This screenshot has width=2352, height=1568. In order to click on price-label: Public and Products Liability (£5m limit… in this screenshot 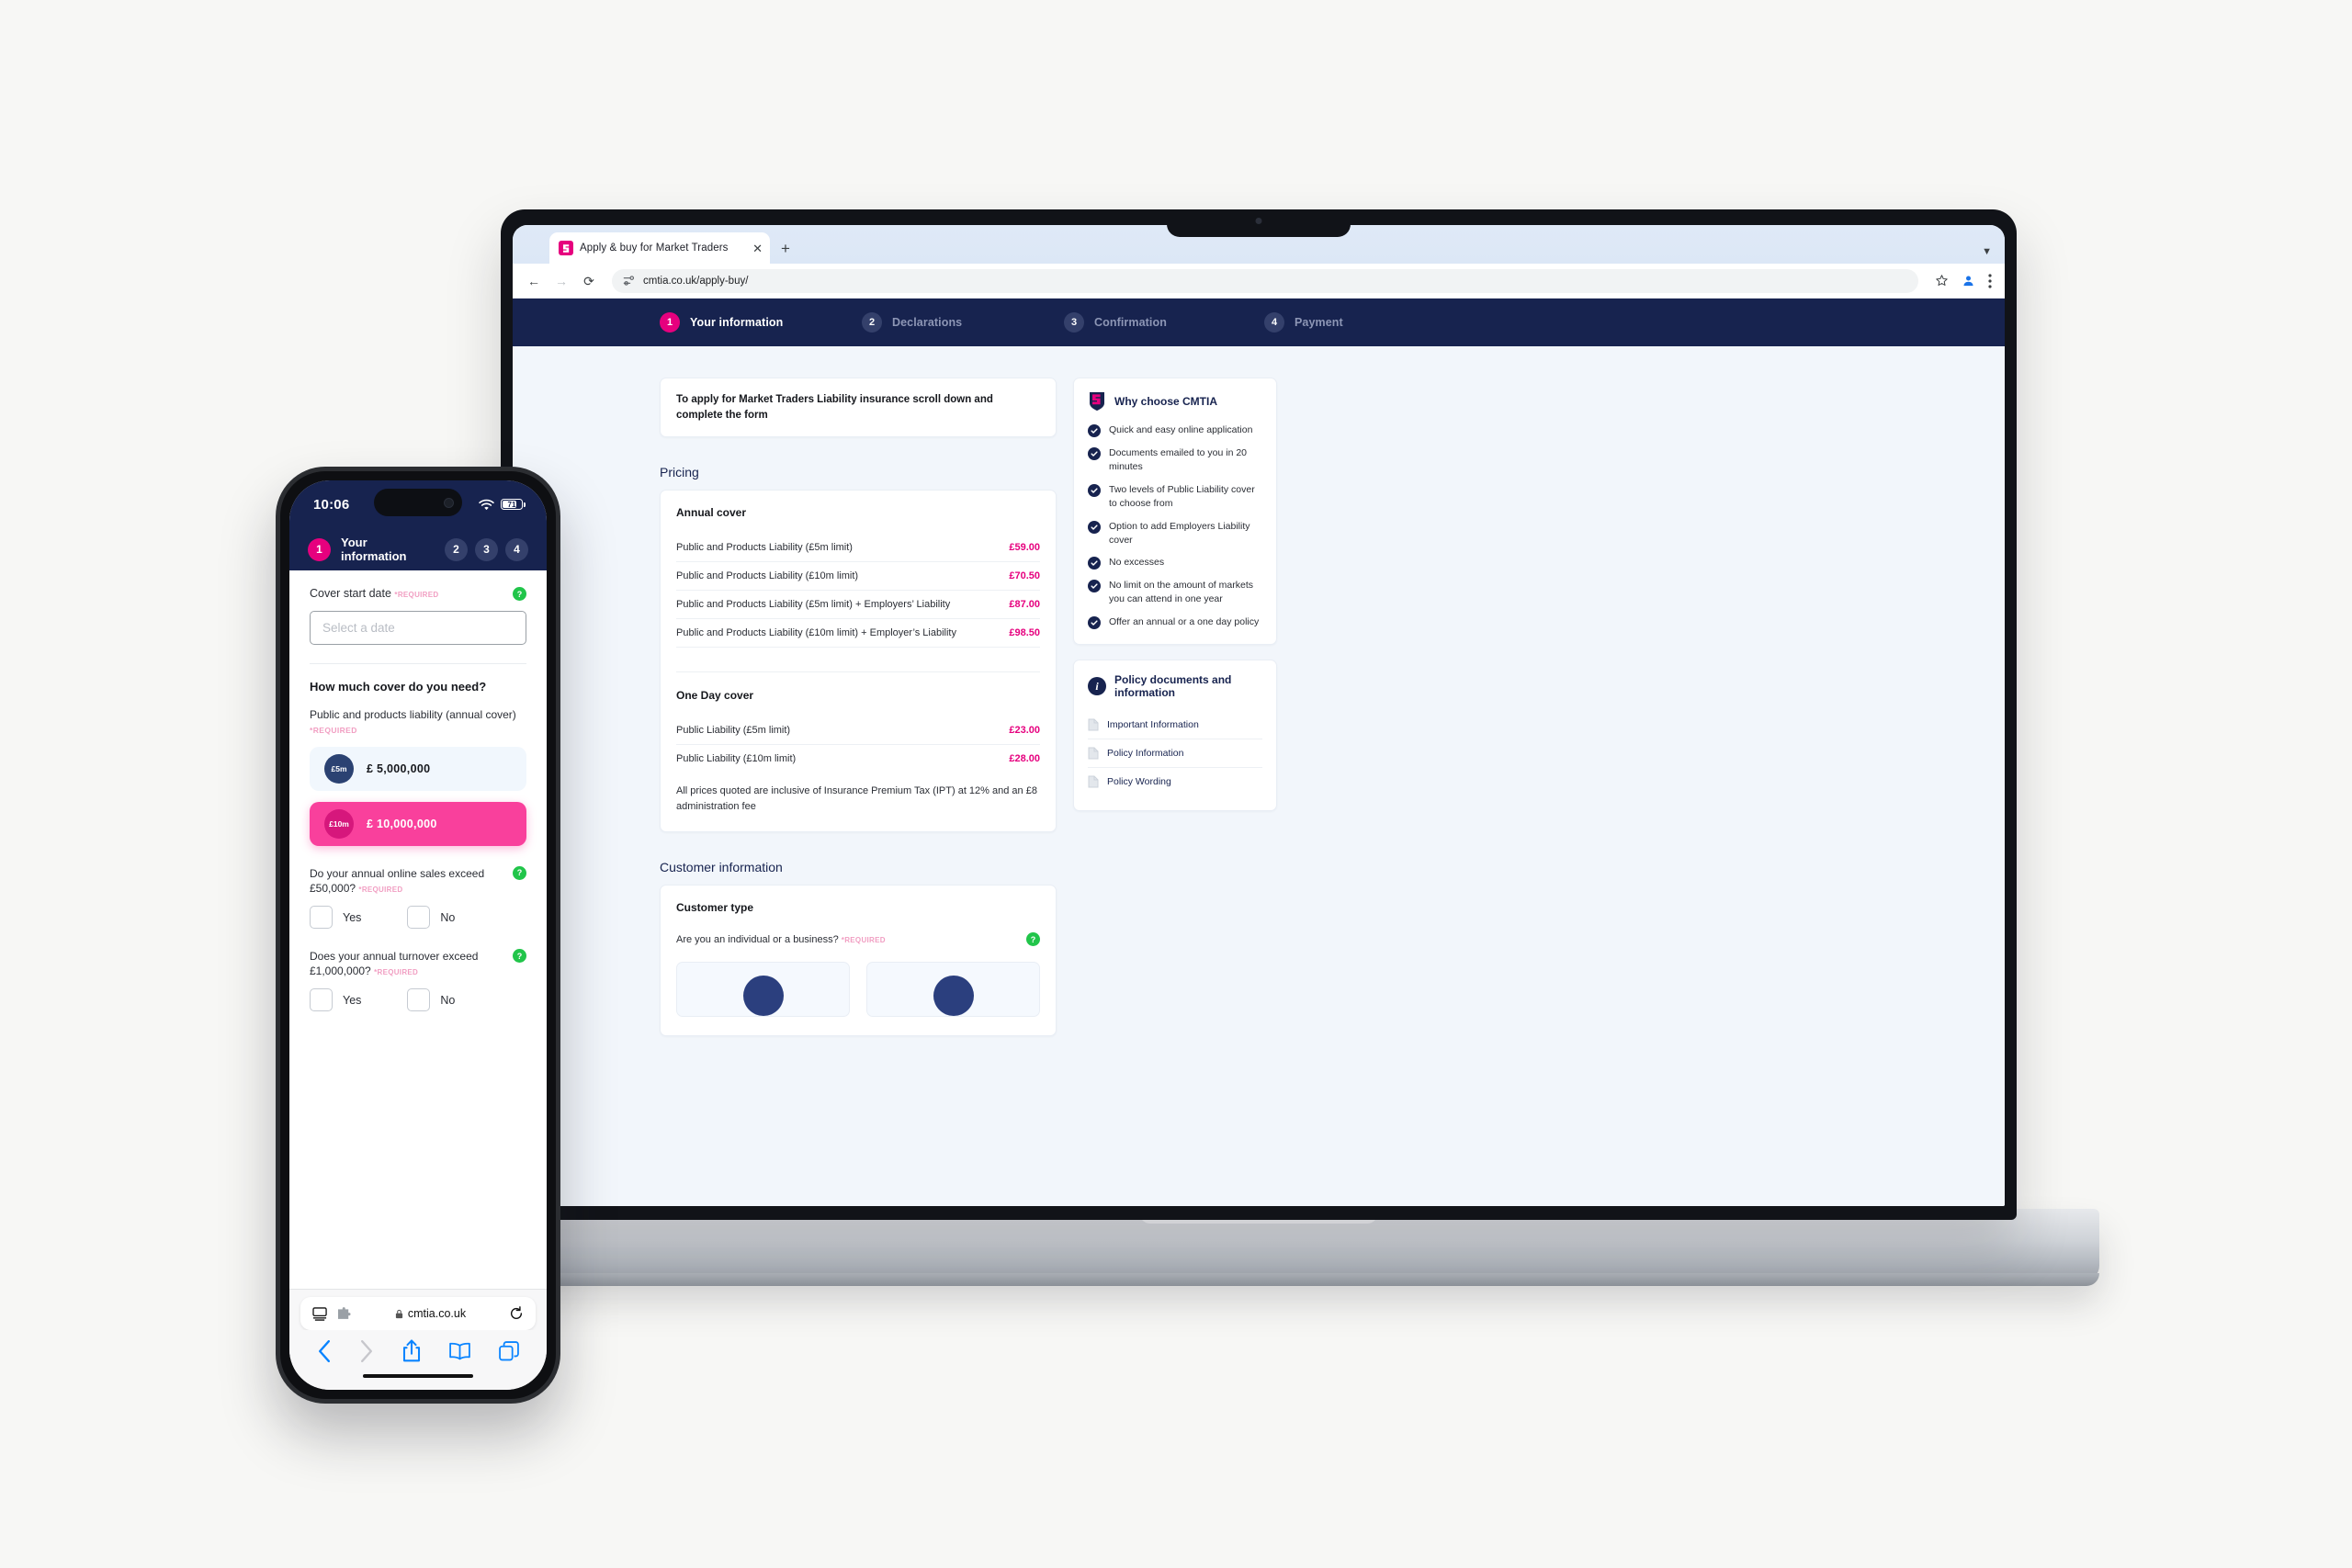, I will do `click(764, 548)`.